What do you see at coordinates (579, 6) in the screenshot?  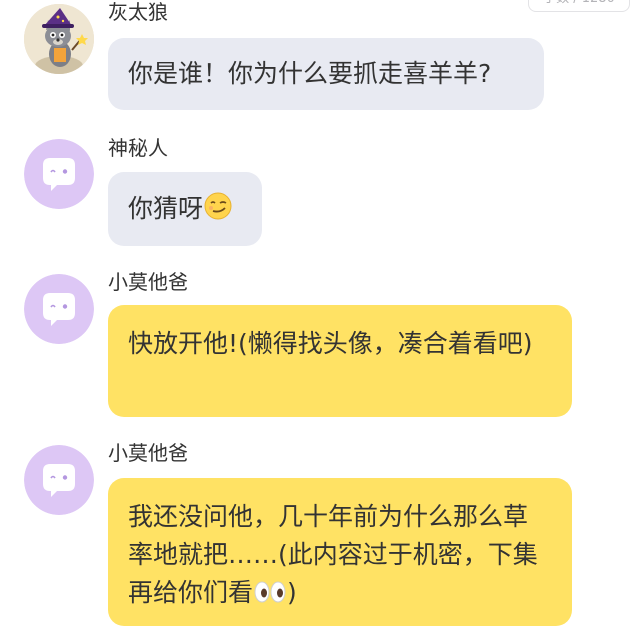 I see `top-badge: 于数 / 1280` at bounding box center [579, 6].